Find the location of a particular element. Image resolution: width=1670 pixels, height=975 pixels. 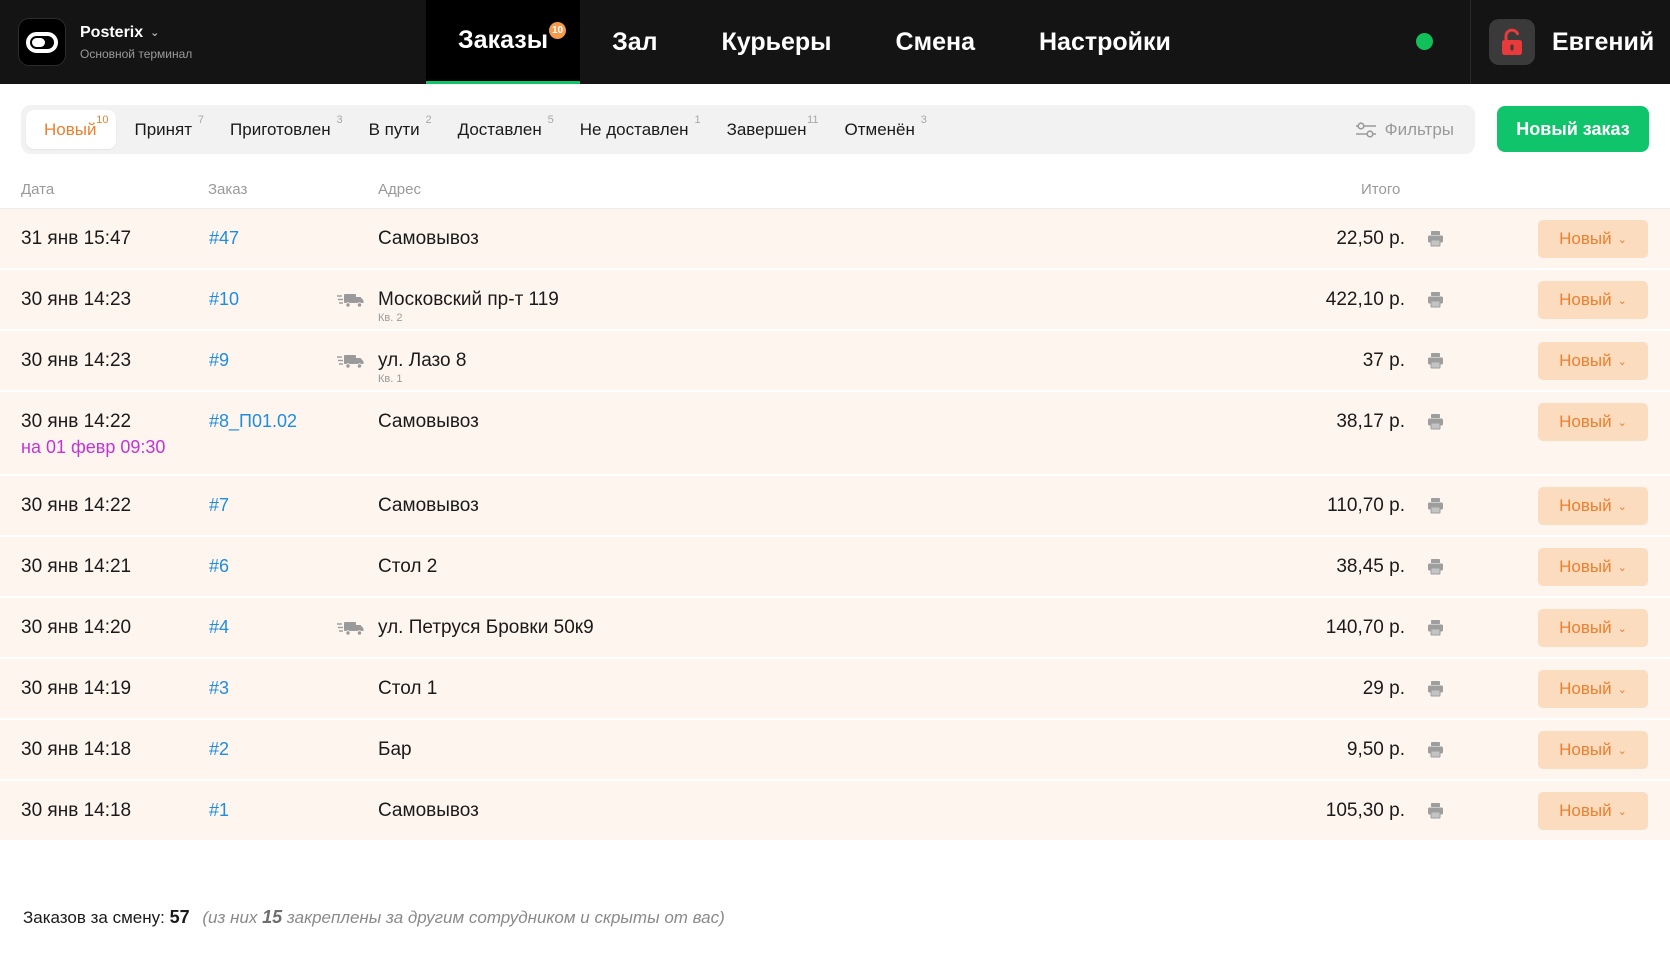

nav-tab-couriers: Курьеры is located at coordinates (777, 42).